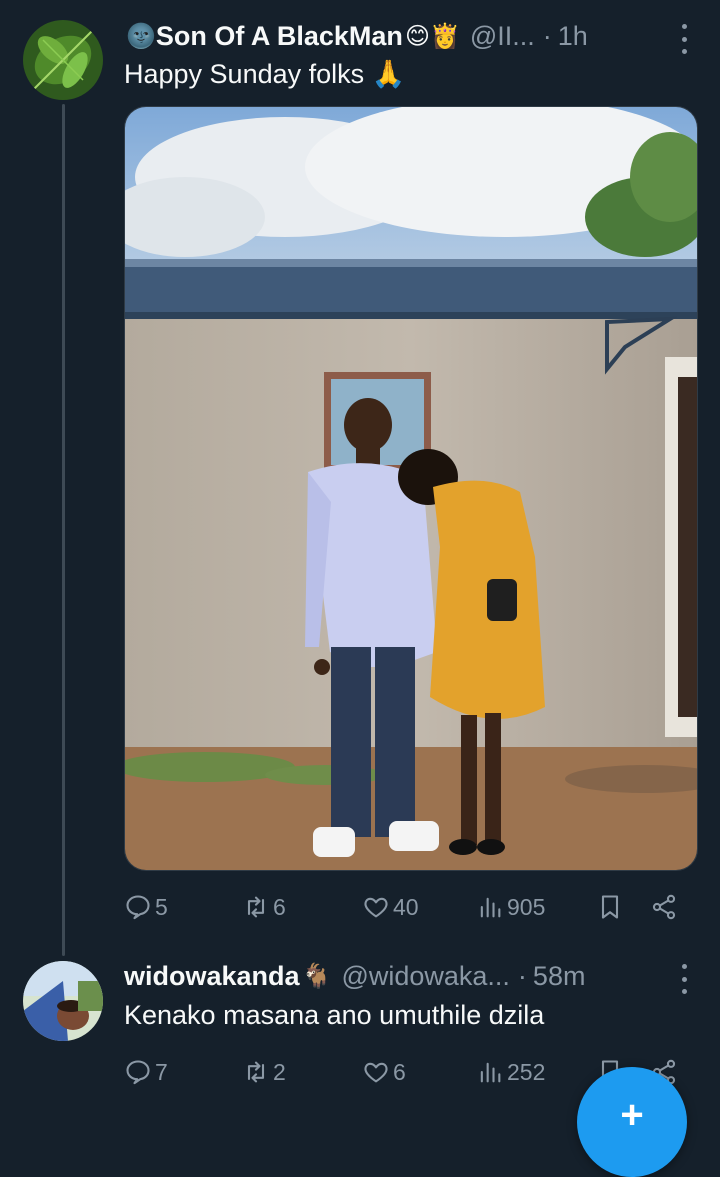 The image size is (720, 1177). I want to click on views-count: 252, so click(526, 1071).